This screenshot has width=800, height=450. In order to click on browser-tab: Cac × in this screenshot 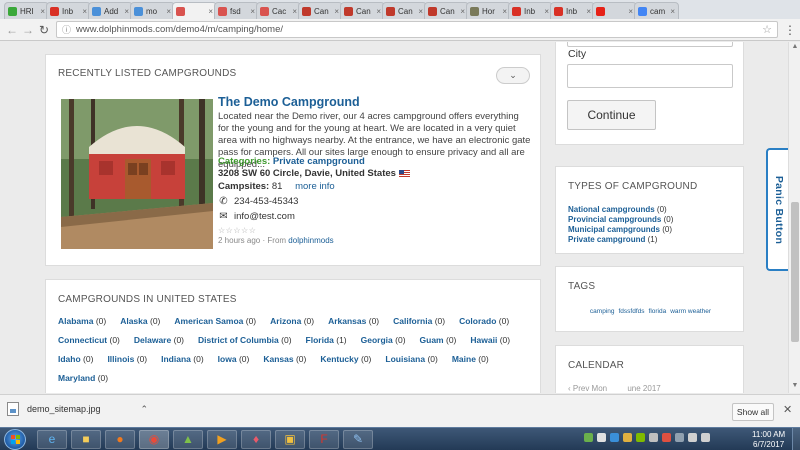, I will do `click(278, 10)`.